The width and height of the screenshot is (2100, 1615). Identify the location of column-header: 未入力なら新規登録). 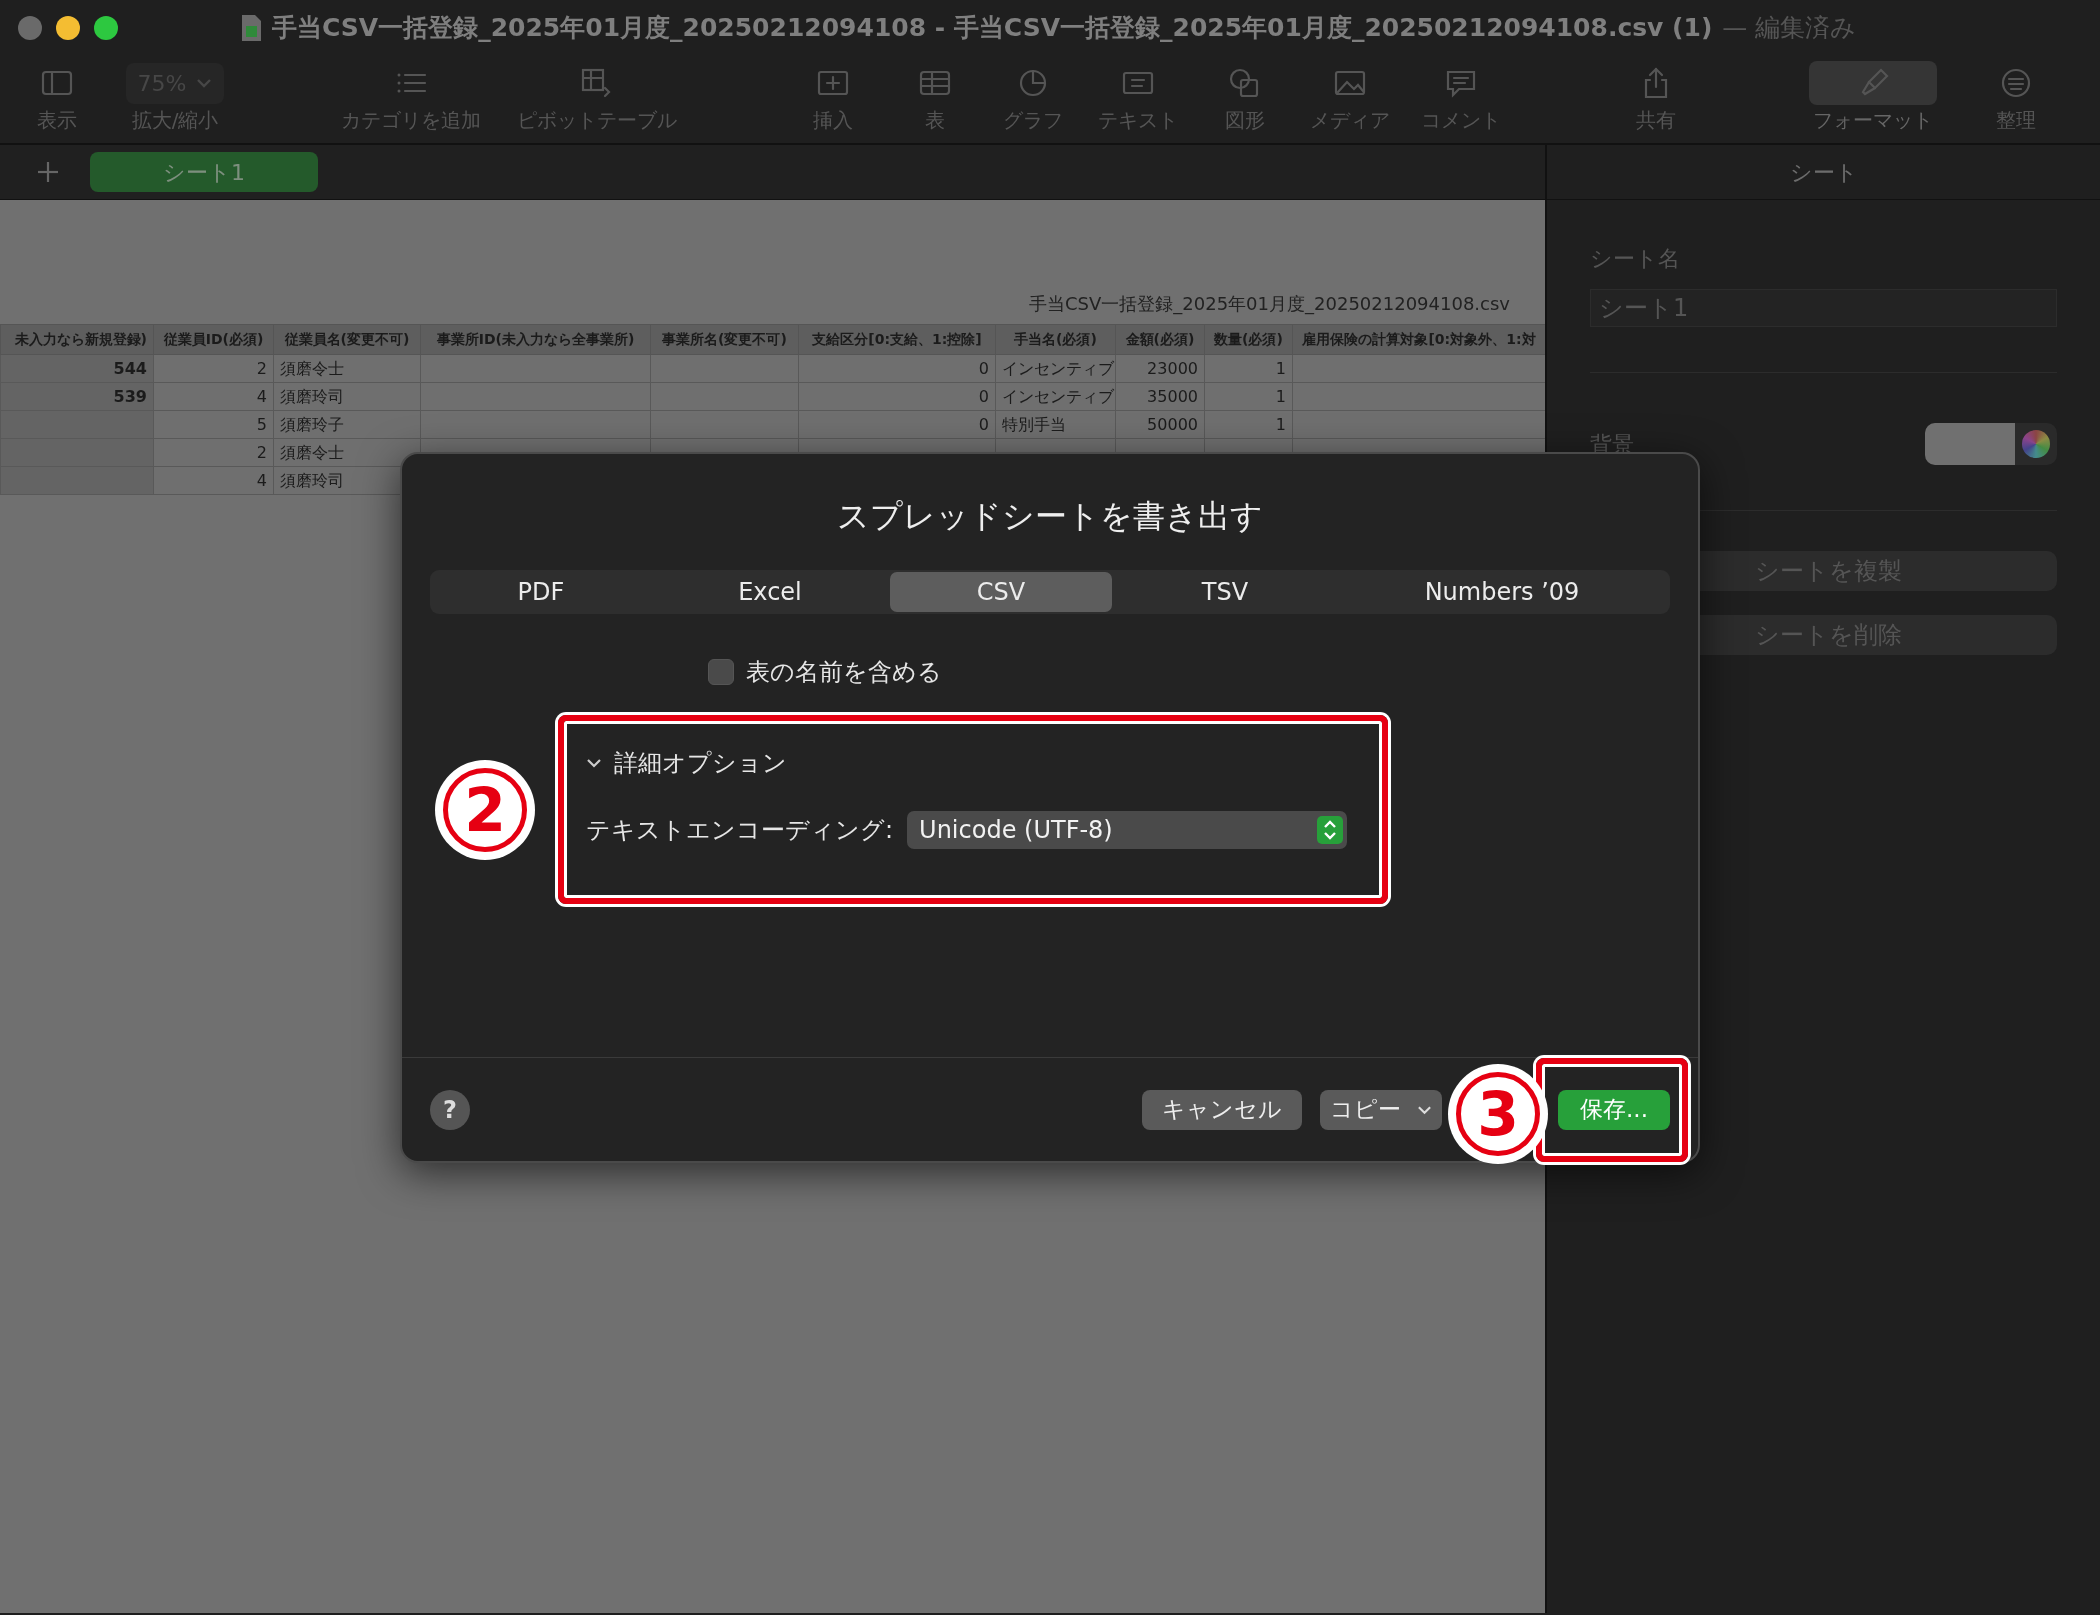
(77, 339).